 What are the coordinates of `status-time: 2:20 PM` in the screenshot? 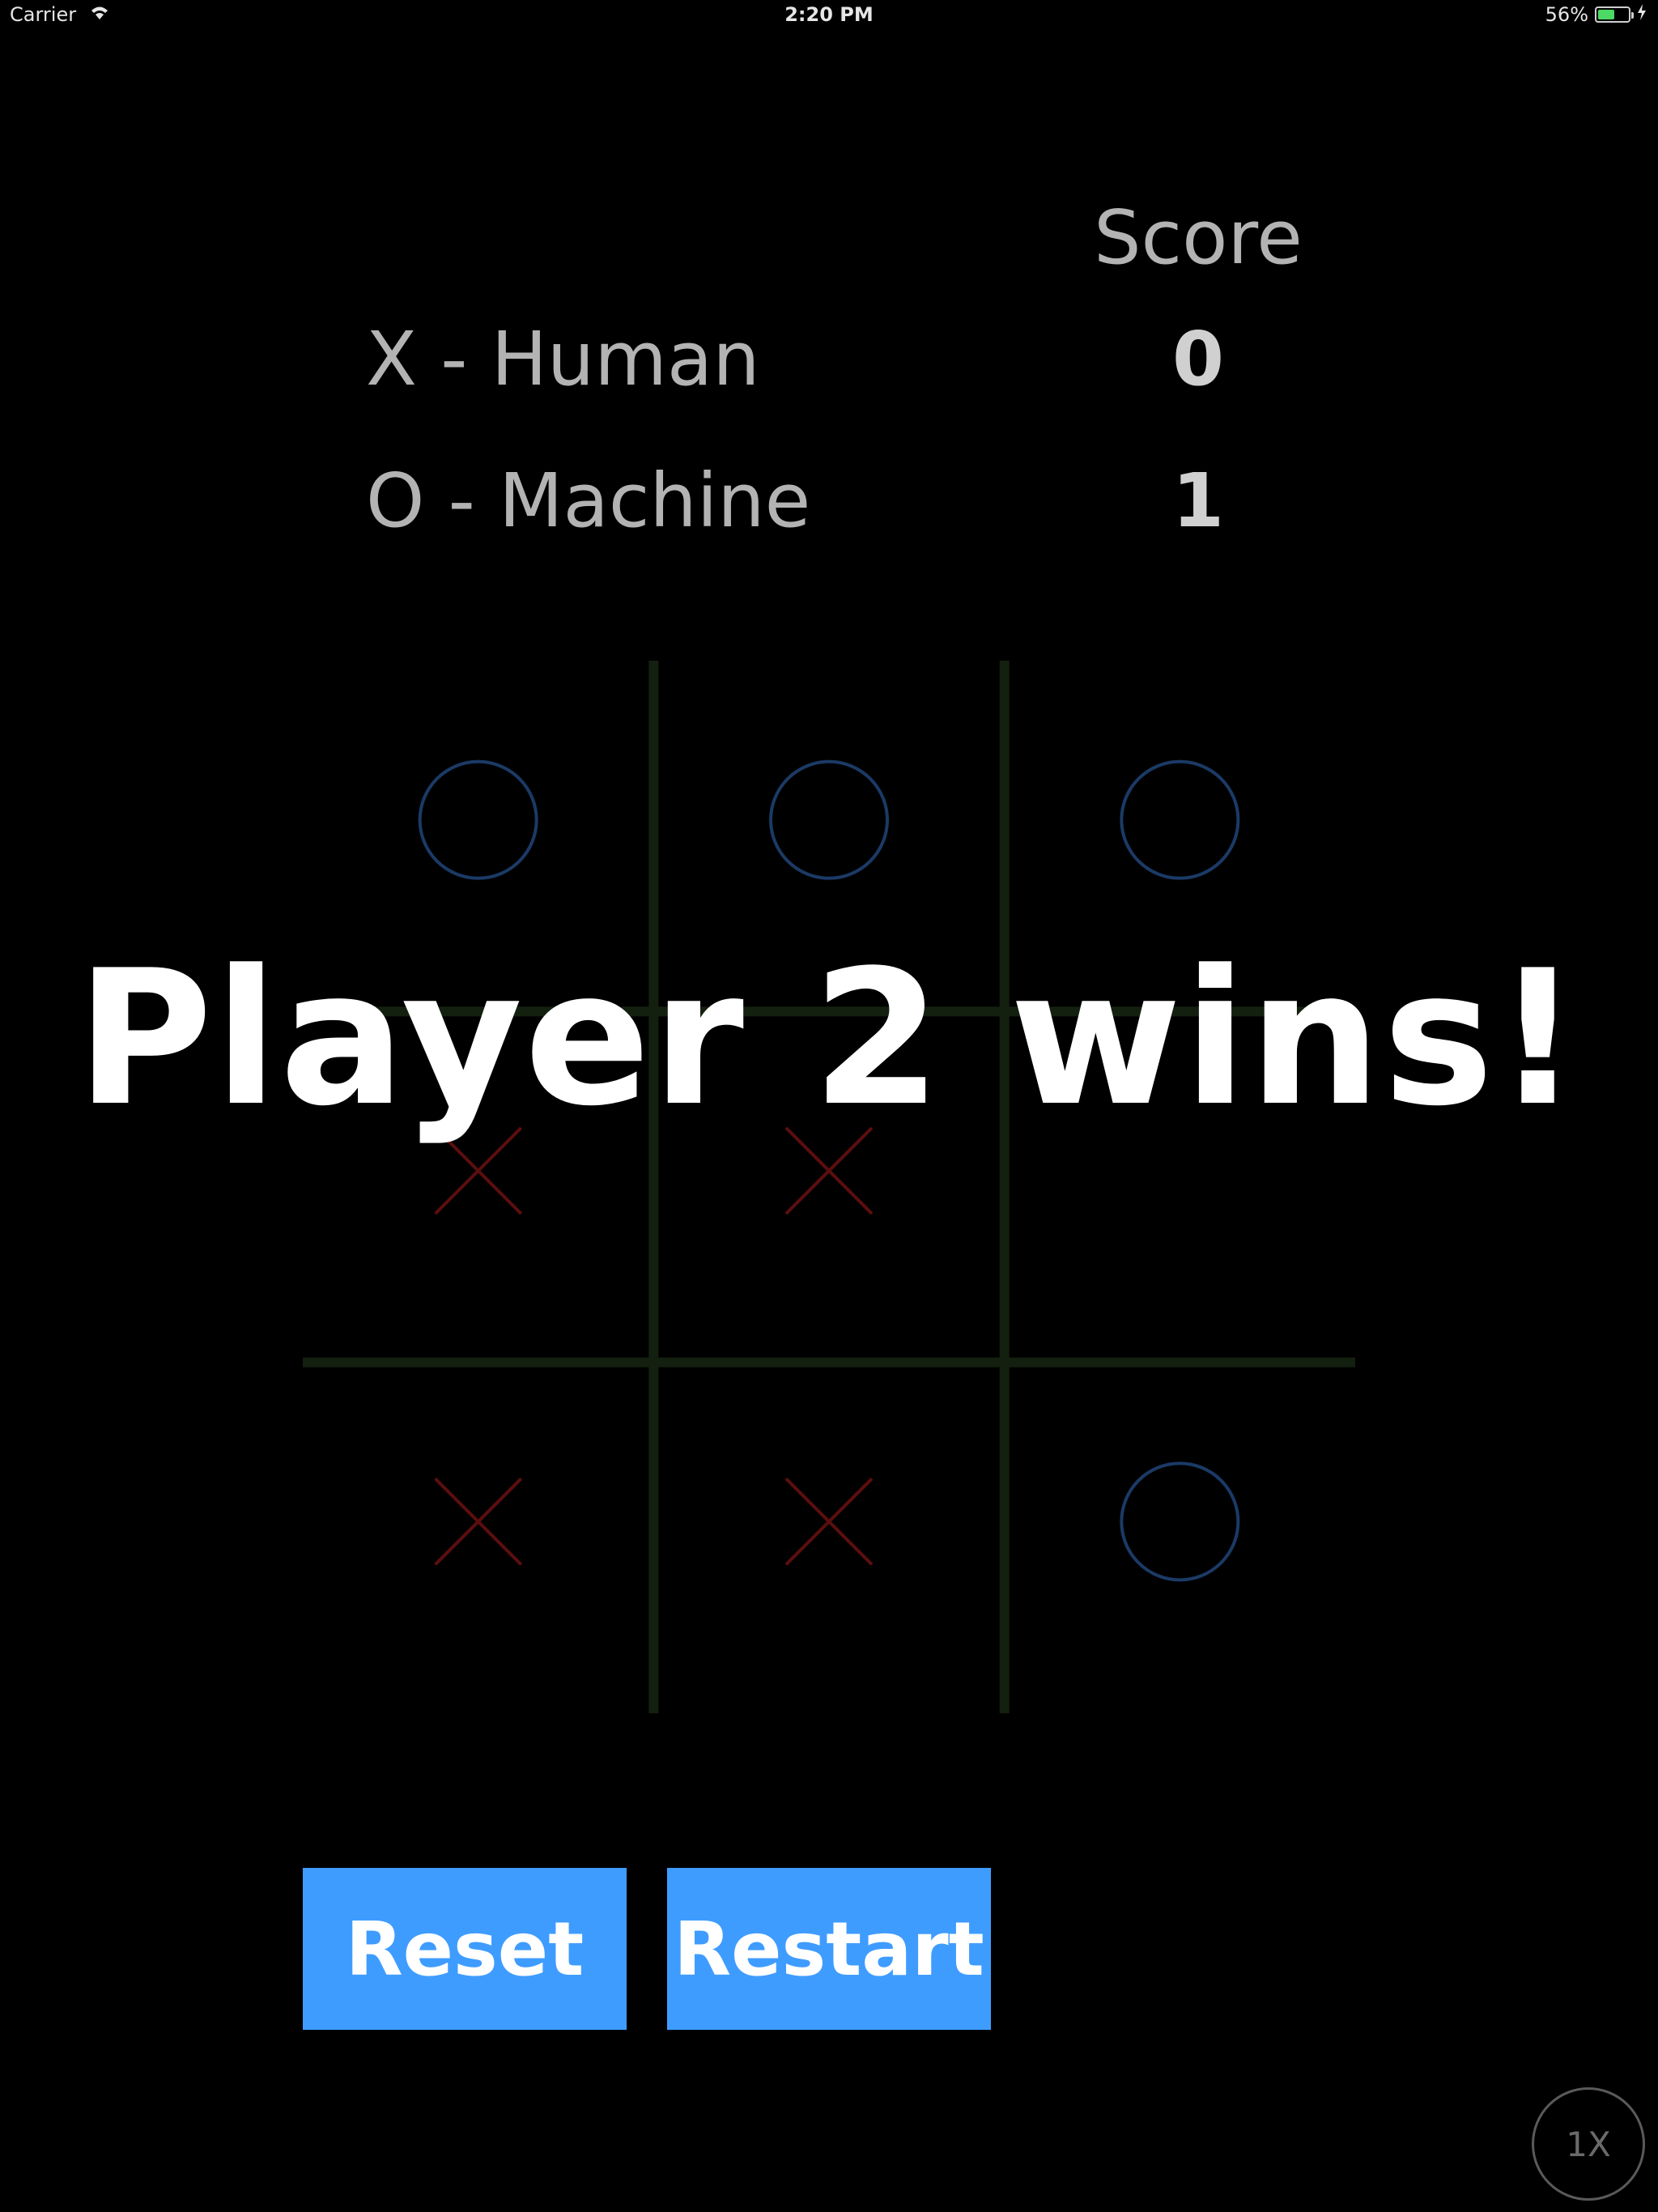 It's located at (829, 14).